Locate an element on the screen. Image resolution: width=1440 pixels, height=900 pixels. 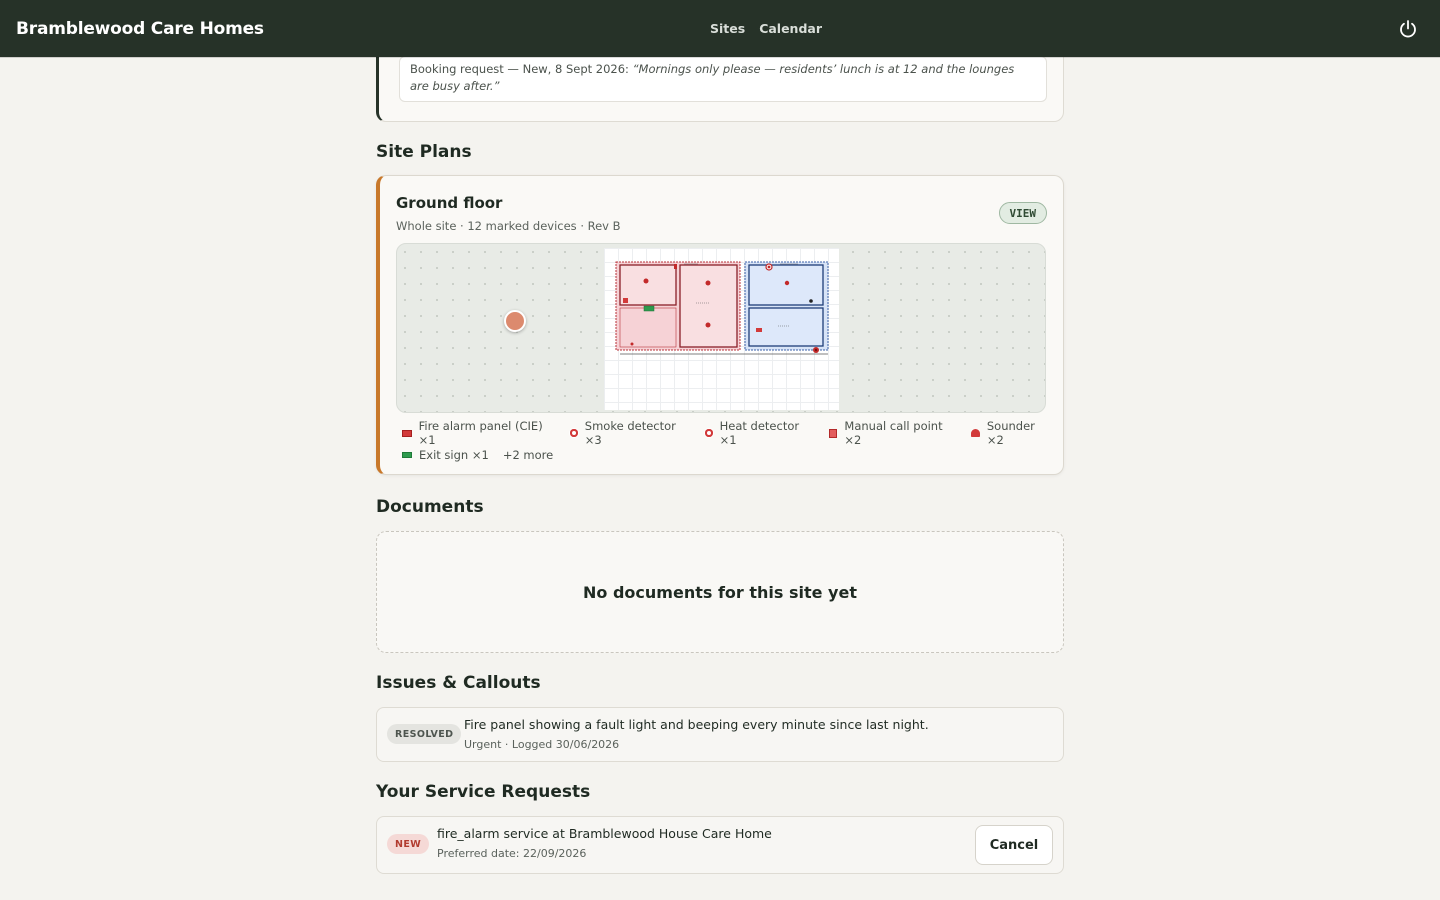
smoke-detector-icon is located at coordinates (574, 433).